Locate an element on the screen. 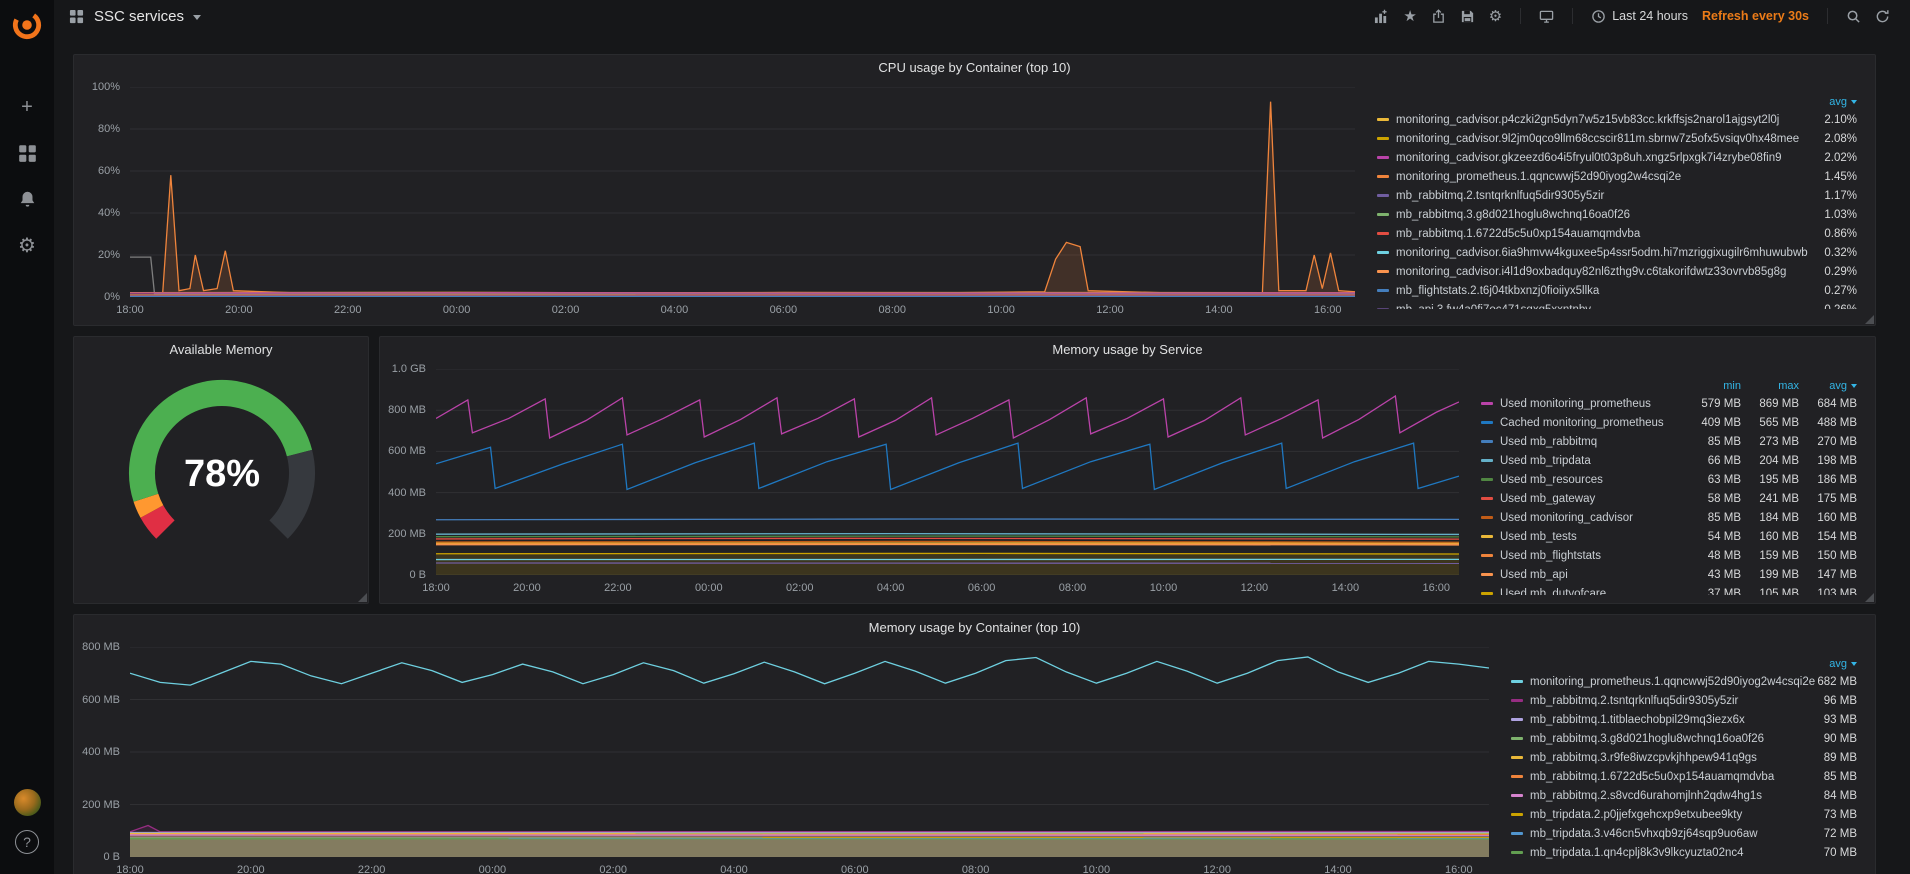 The image size is (1910, 874). user-avatar is located at coordinates (27, 802).